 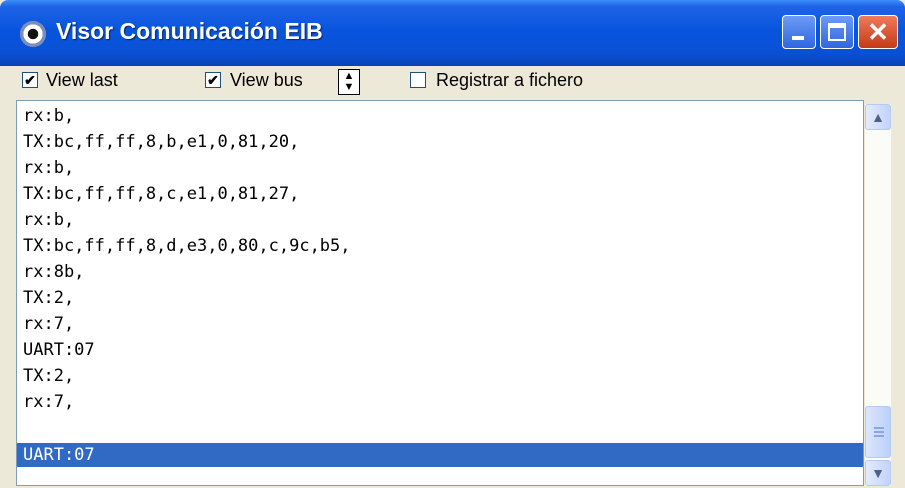 What do you see at coordinates (440, 272) in the screenshot?
I see `list-item: rx:8b,` at bounding box center [440, 272].